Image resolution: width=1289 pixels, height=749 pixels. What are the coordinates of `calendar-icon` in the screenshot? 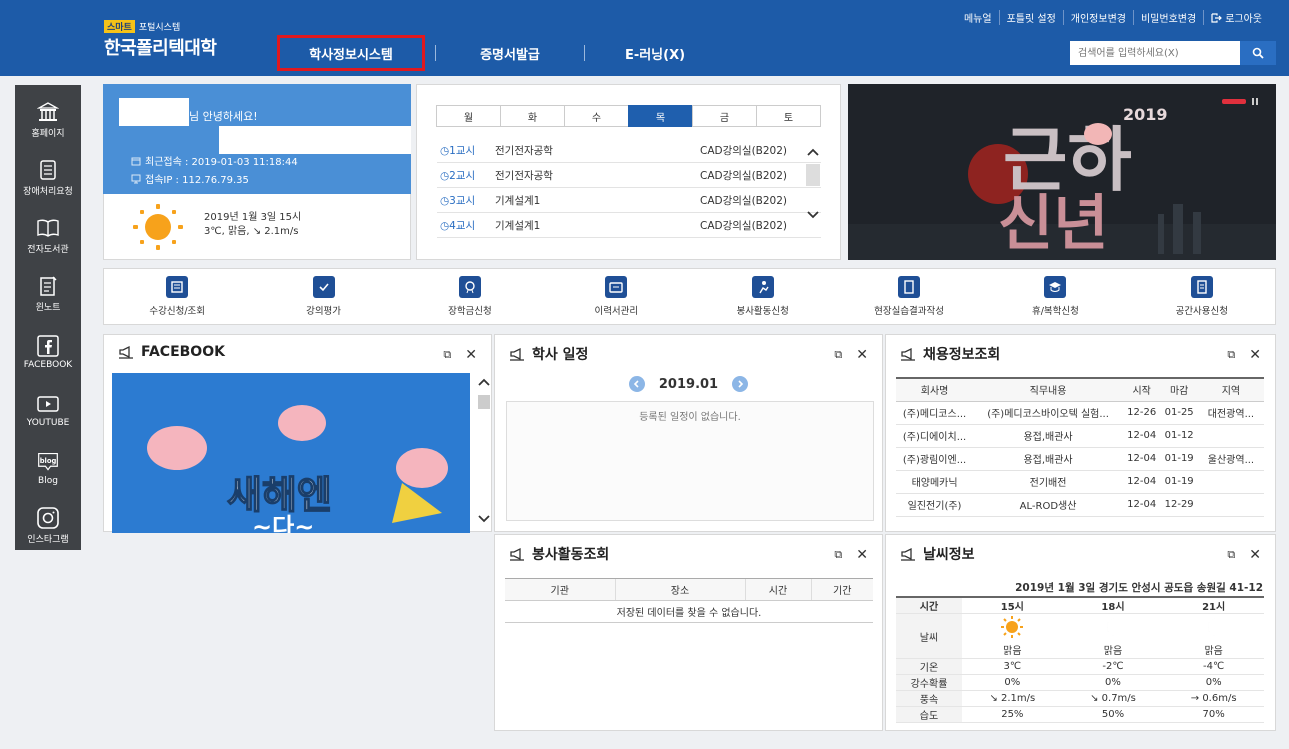 It's located at (136, 161).